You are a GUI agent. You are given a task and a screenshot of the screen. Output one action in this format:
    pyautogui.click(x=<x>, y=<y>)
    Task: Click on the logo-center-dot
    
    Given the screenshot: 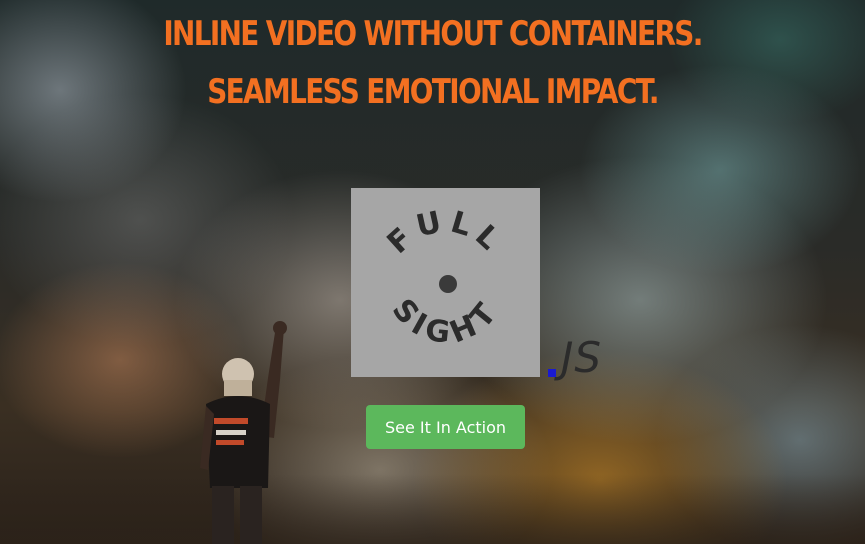 What is the action you would take?
    pyautogui.click(x=448, y=284)
    